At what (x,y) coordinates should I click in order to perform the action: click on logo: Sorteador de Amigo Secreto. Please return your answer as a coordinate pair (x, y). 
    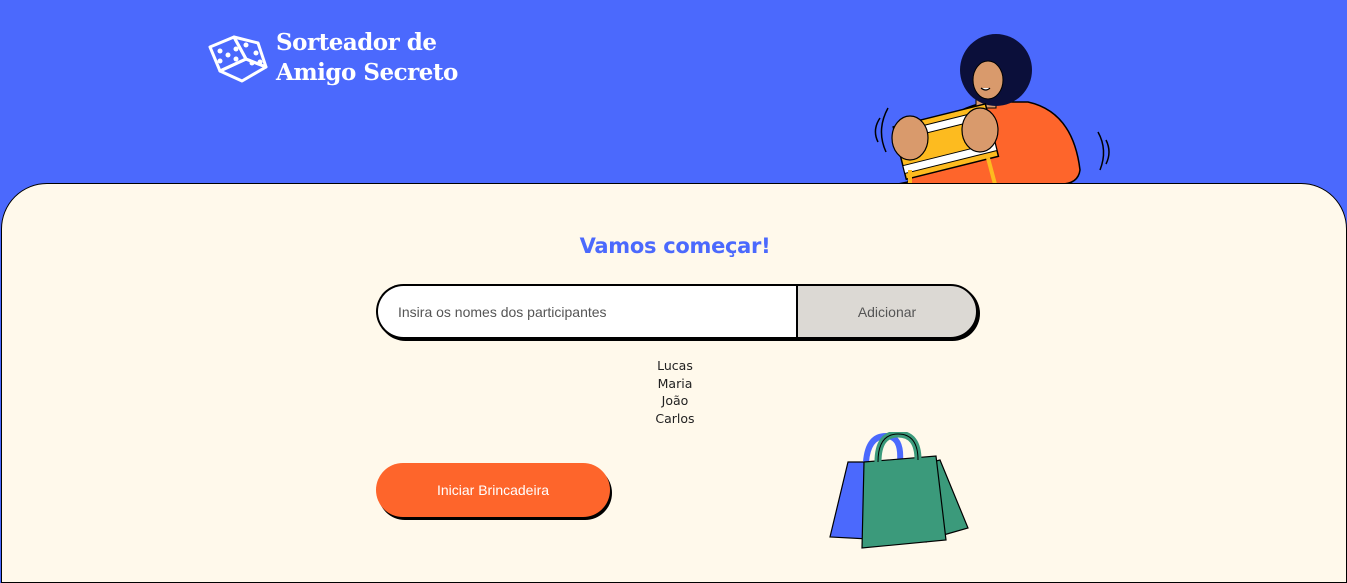
    Looking at the image, I should click on (332, 58).